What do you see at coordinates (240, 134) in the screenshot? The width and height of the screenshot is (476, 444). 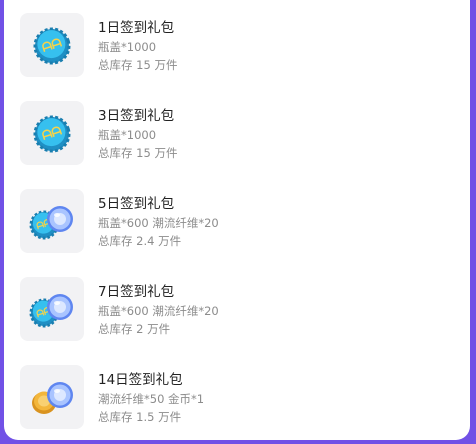 I see `reward-item-day3: ᗩᗩ 3日签到礼包 瓶盖*1000 总库存 15 万件` at bounding box center [240, 134].